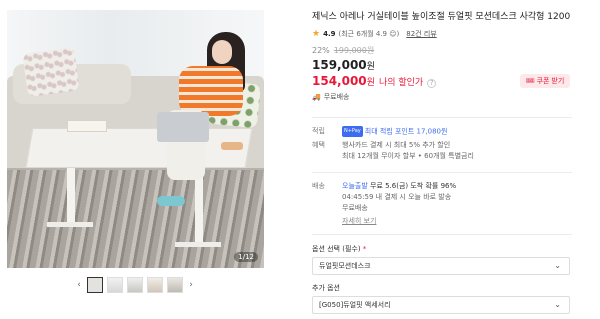  Describe the element at coordinates (318, 145) in the screenshot. I see `benefit-key: 혜택` at that location.